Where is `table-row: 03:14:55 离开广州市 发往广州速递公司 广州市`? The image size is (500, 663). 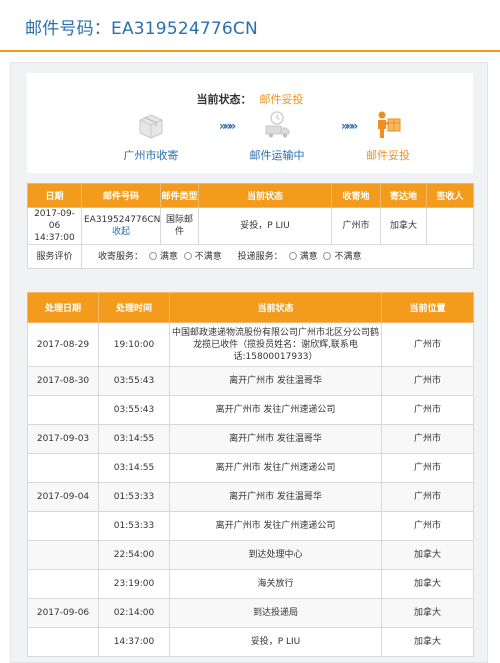
table-row: 03:14:55 离开广州市 发往广州速递公司 广州市 is located at coordinates (250, 468).